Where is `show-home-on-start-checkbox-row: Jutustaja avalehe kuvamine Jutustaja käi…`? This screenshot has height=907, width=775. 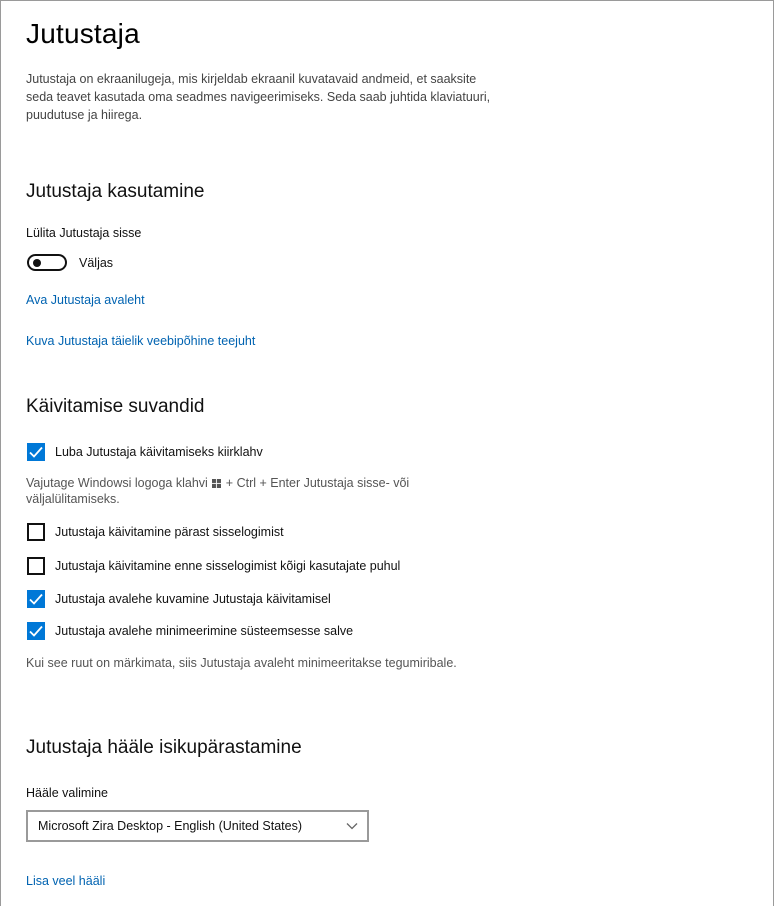 show-home-on-start-checkbox-row: Jutustaja avalehe kuvamine Jutustaja käi… is located at coordinates (179, 599).